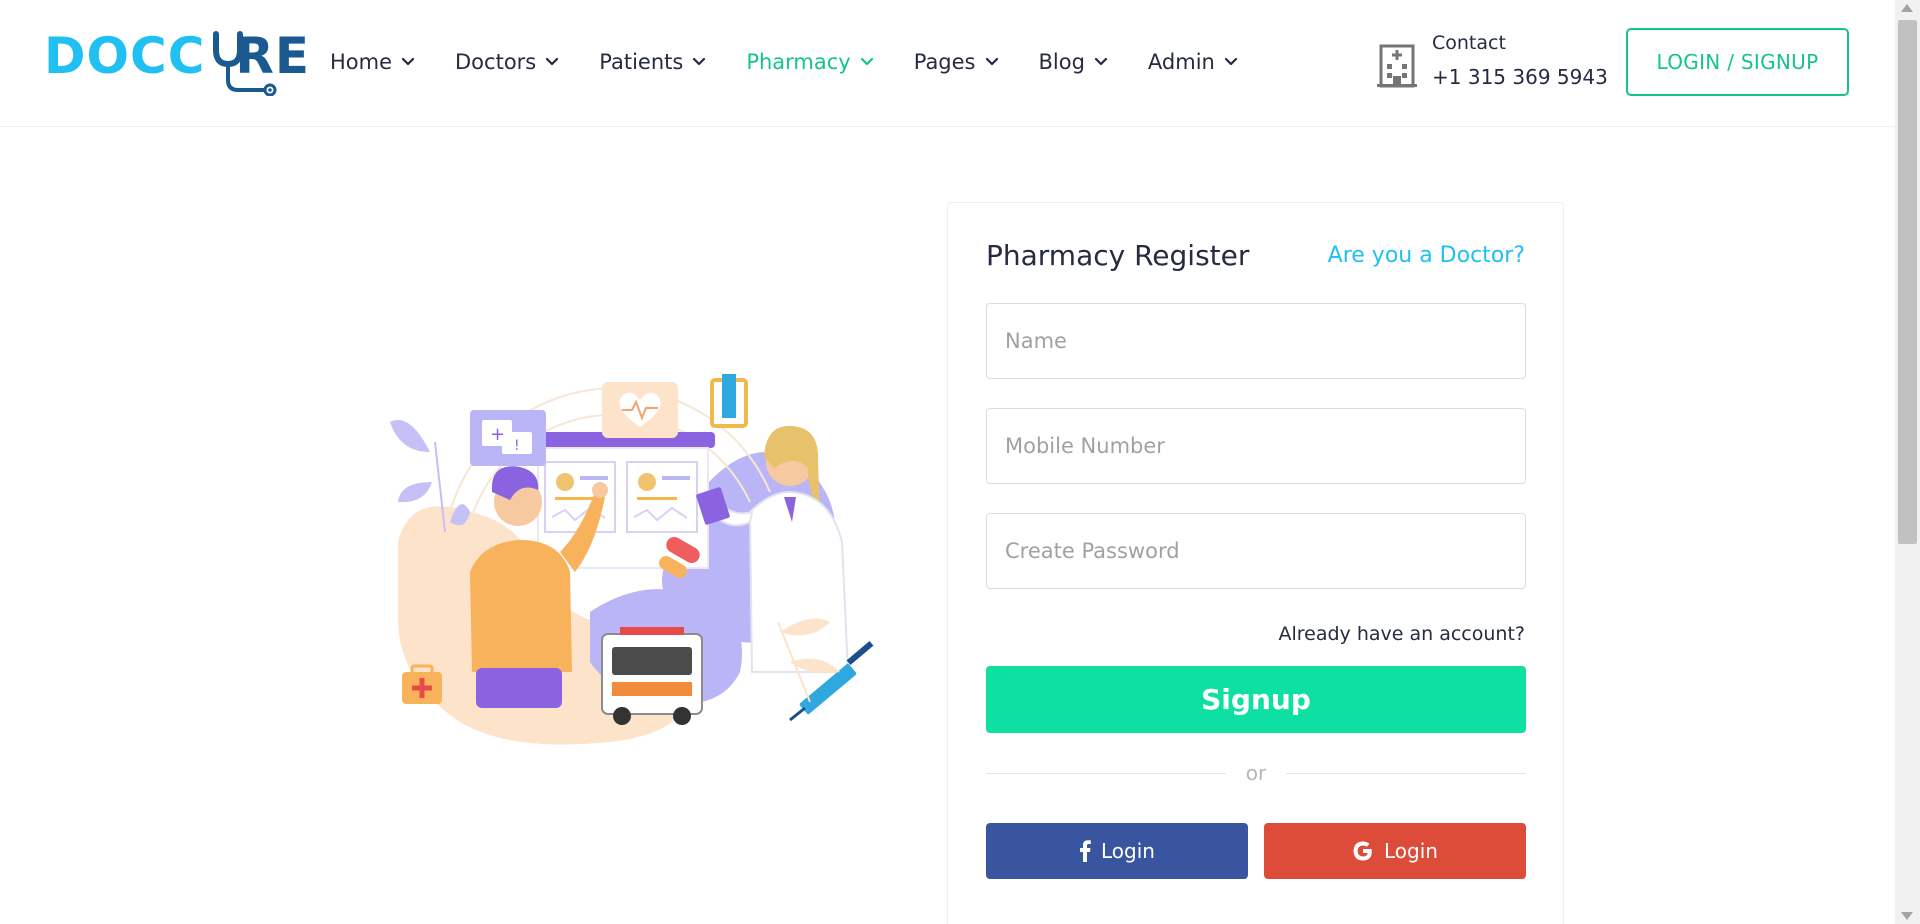 This screenshot has height=924, width=1920. What do you see at coordinates (798, 62) in the screenshot?
I see `nav-pharmacy-label: Pharmacy` at bounding box center [798, 62].